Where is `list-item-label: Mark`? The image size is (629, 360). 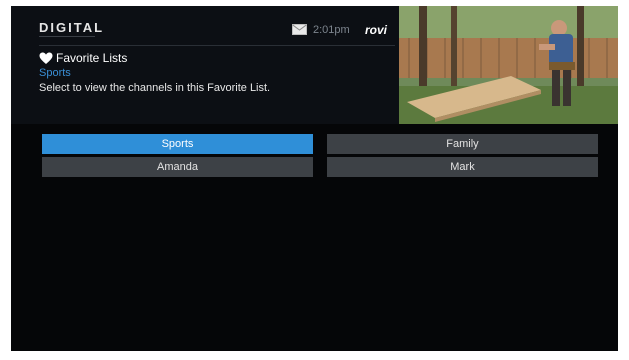 list-item-label: Mark is located at coordinates (462, 167).